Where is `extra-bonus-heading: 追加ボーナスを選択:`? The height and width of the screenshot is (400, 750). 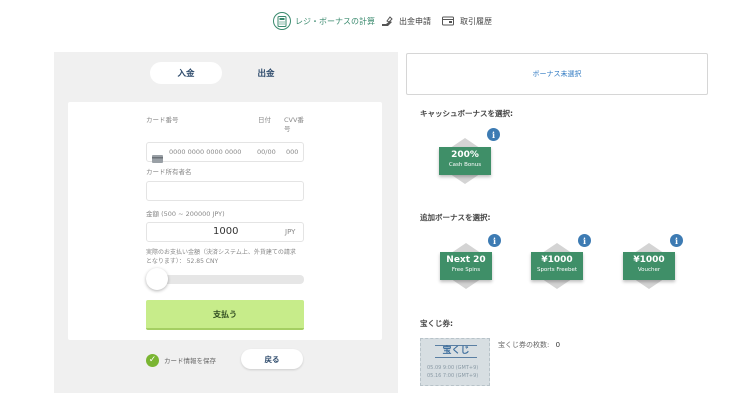
extra-bonus-heading: 追加ボーナスを選択: is located at coordinates (455, 217).